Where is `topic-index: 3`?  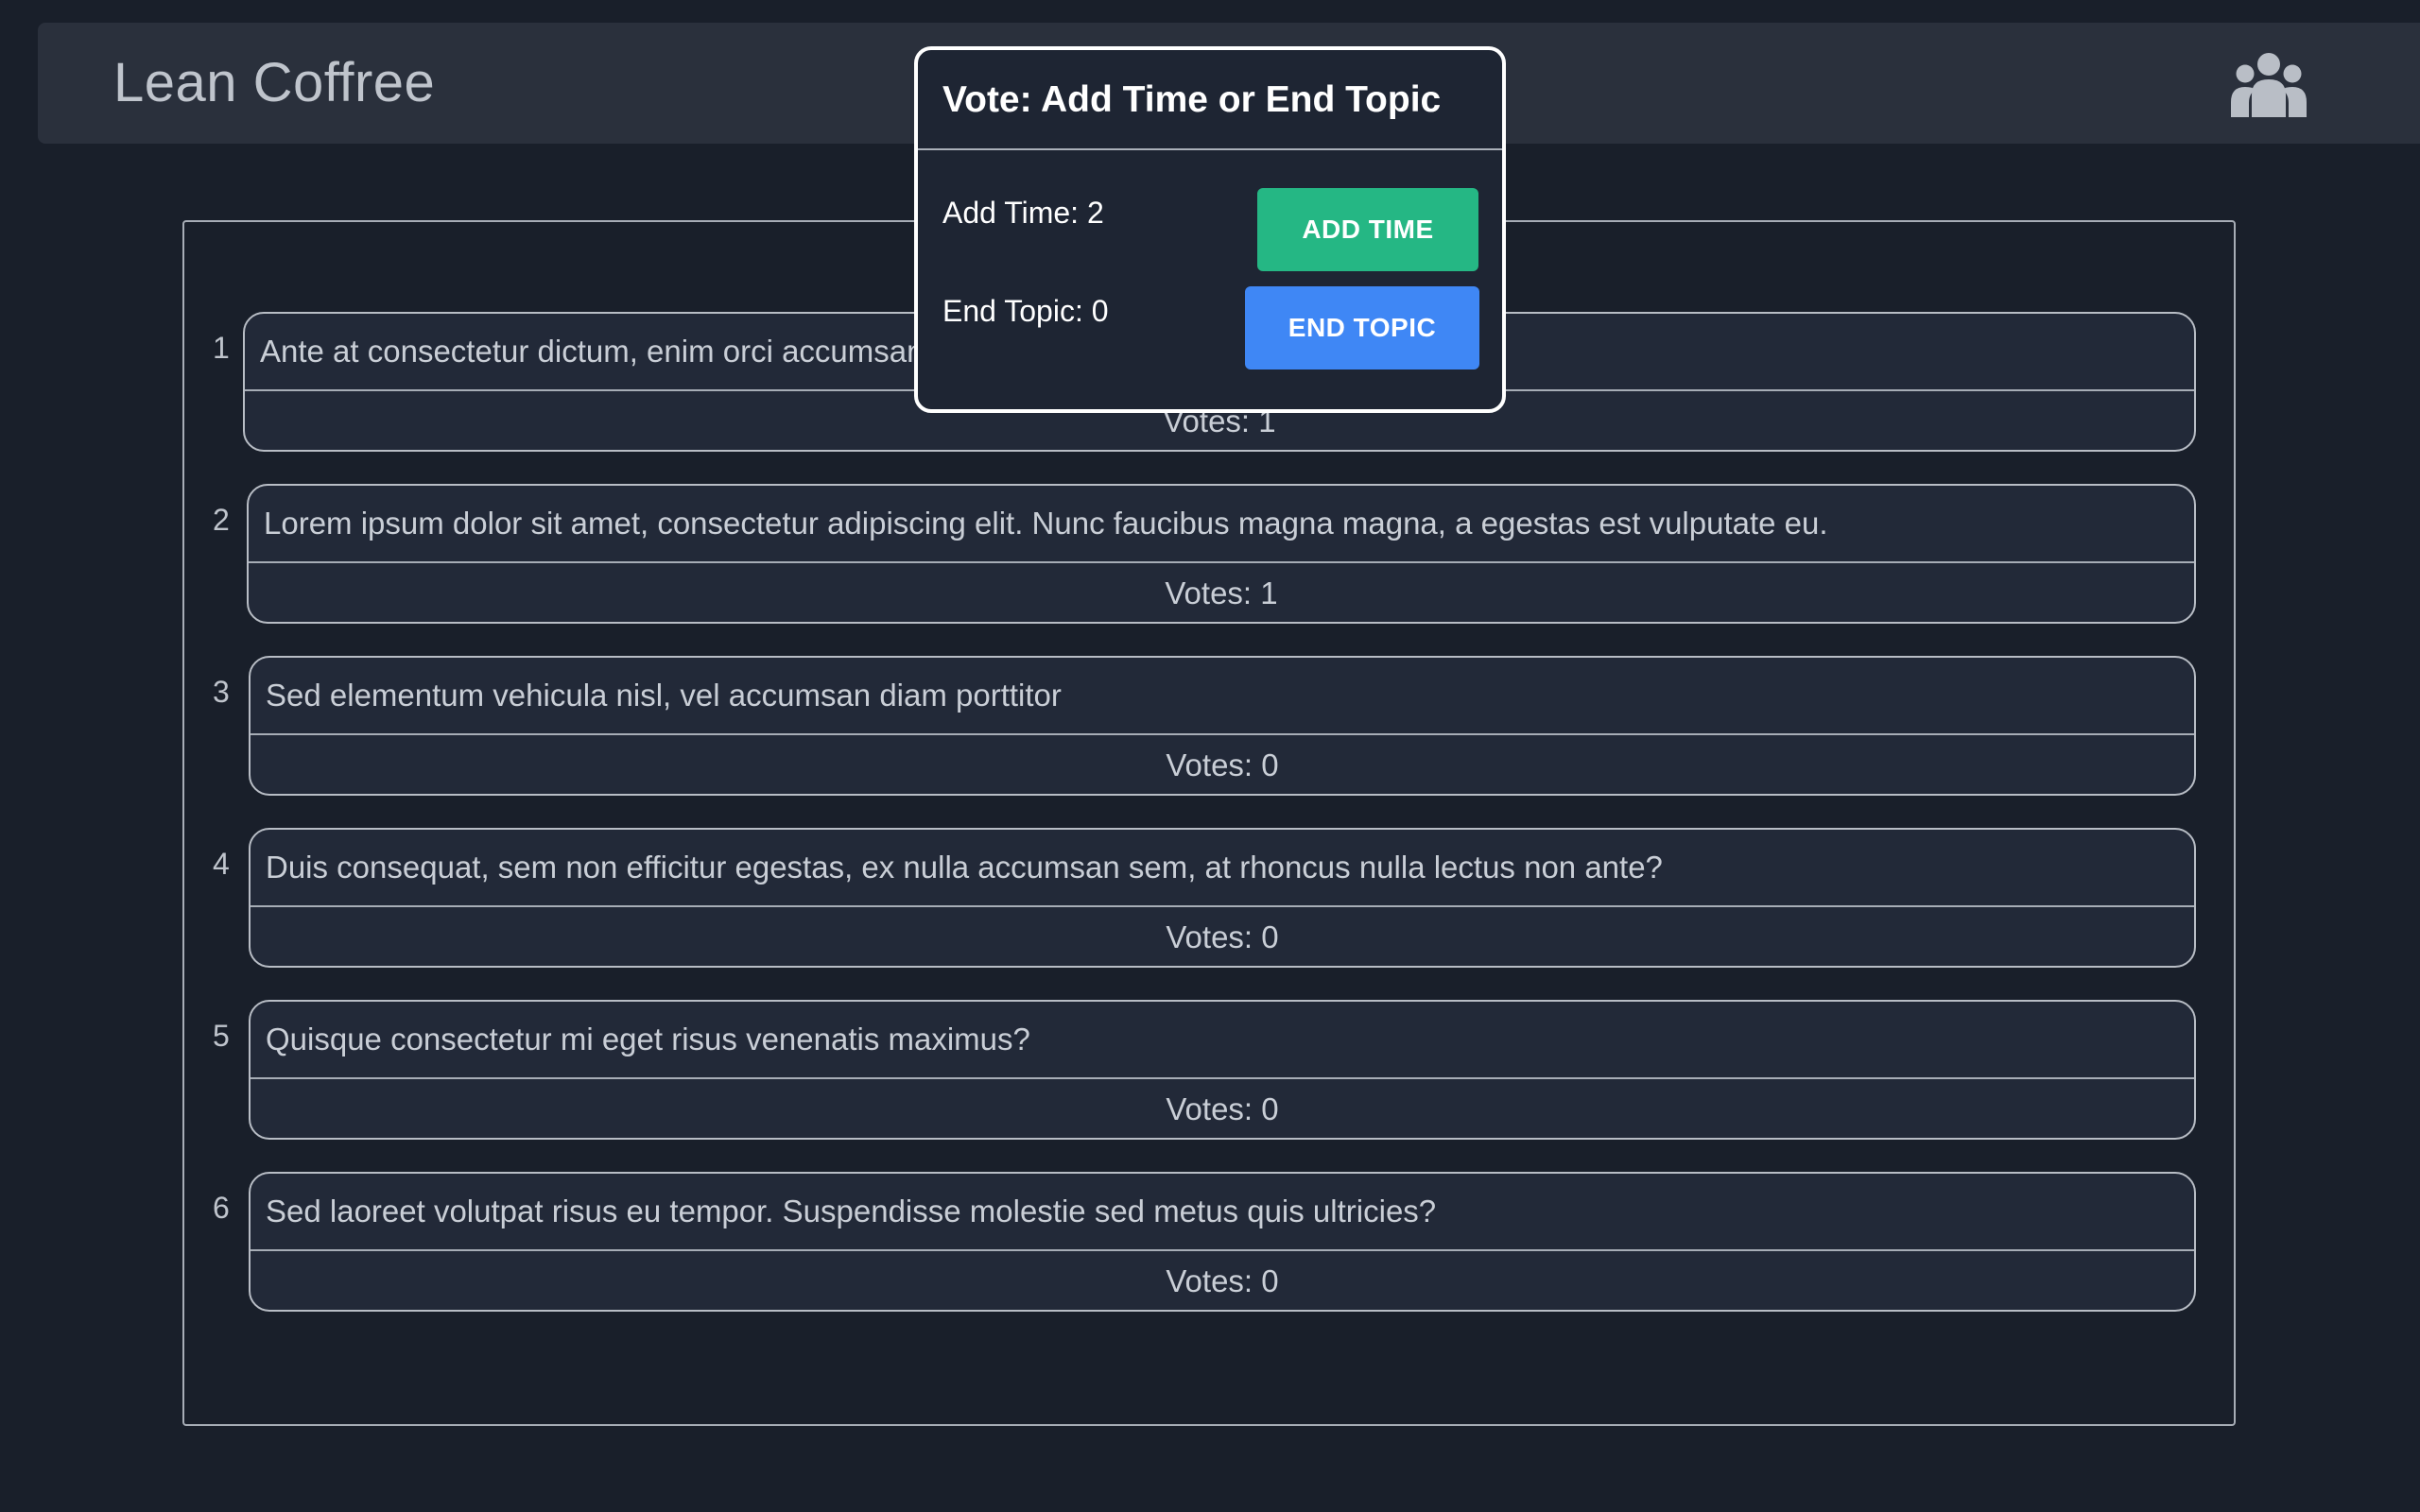
topic-index: 3 is located at coordinates (221, 692).